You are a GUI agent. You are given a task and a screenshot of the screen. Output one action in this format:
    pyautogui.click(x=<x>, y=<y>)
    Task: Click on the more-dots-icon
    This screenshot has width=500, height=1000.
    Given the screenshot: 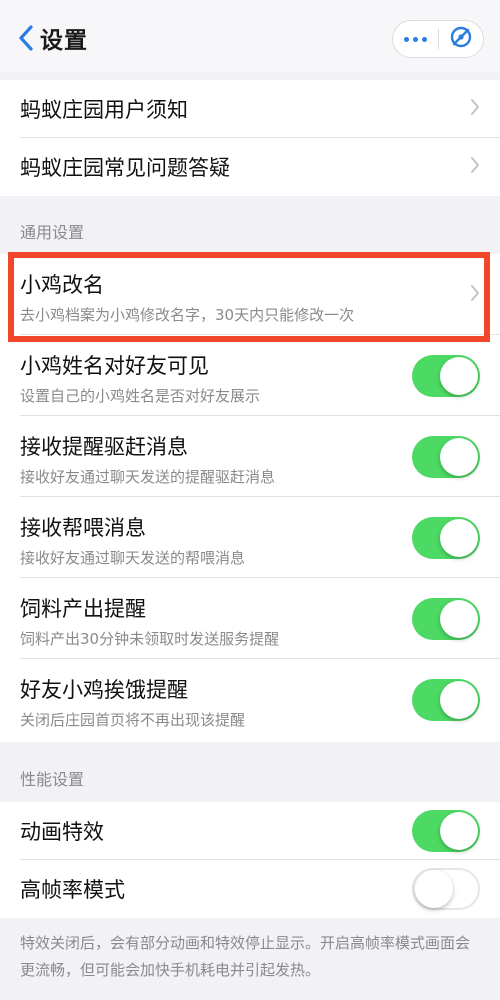 What is the action you would take?
    pyautogui.click(x=415, y=39)
    